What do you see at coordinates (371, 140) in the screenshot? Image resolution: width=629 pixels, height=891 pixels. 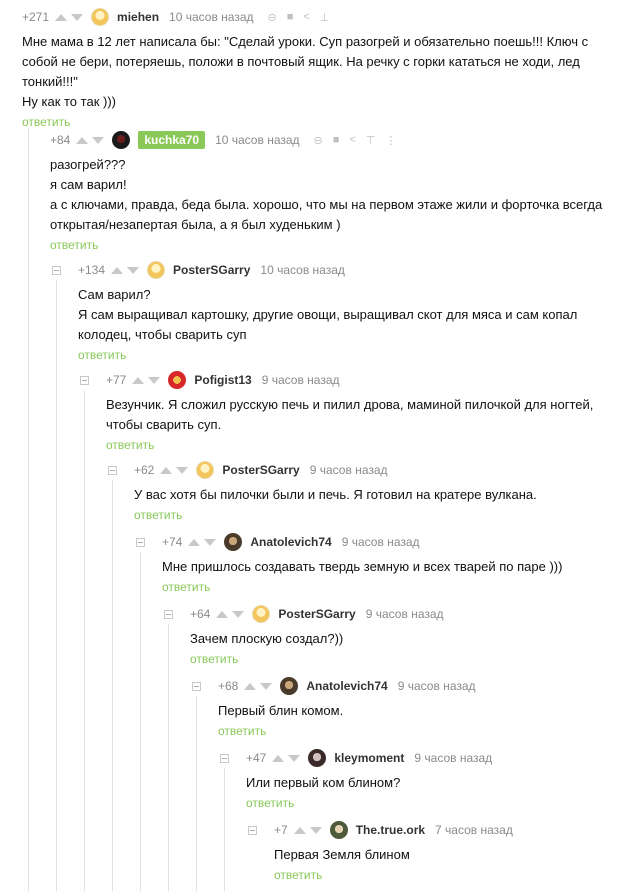 I see `upload-icon: ⊤` at bounding box center [371, 140].